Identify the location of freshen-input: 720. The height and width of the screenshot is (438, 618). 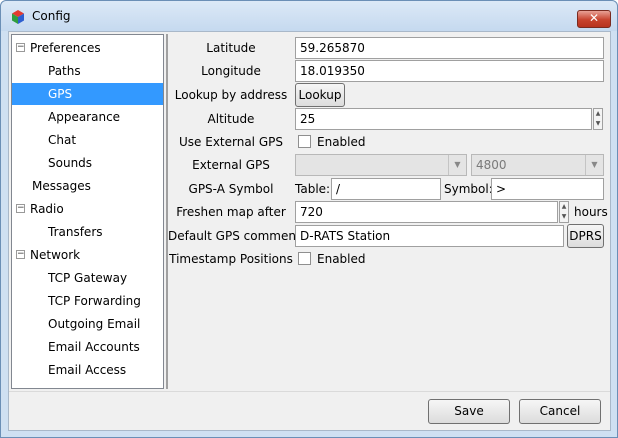
(426, 212).